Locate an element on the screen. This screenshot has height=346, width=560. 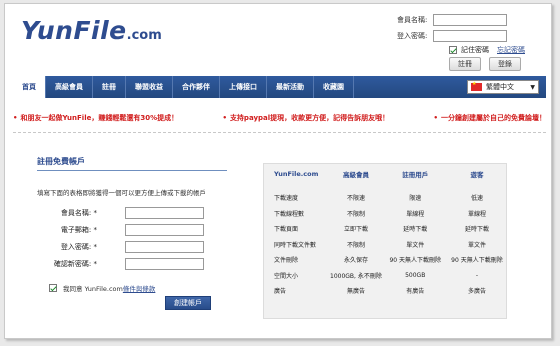
agree-row: 我同意 YunFile.com 條件與條款 is located at coordinates (102, 288).